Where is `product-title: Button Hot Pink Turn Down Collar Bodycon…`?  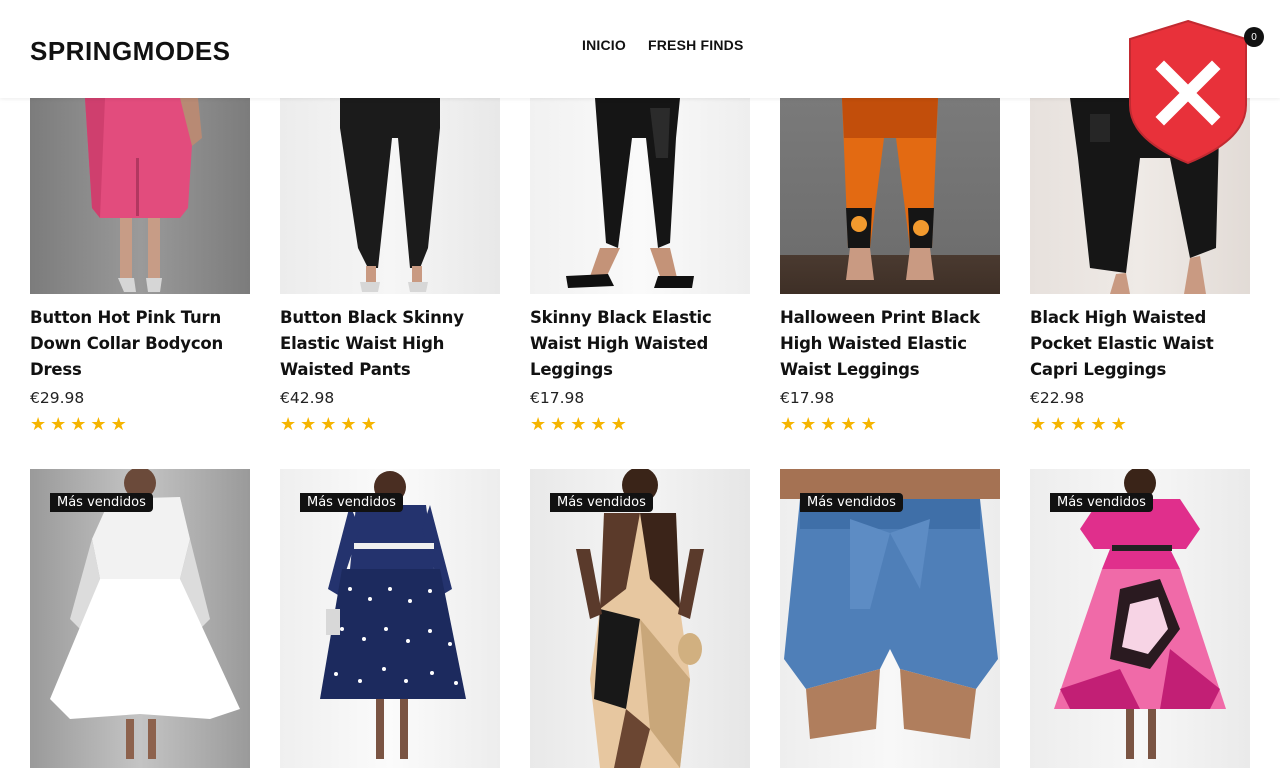
product-title: Button Hot Pink Turn Down Collar Bodycon… is located at coordinates (140, 344).